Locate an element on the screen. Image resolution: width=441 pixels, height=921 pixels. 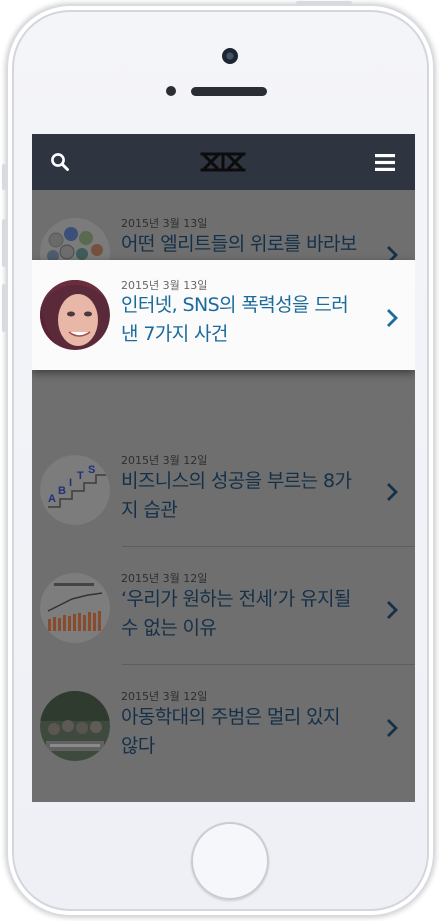
hamburger-menu-icon is located at coordinates (385, 162).